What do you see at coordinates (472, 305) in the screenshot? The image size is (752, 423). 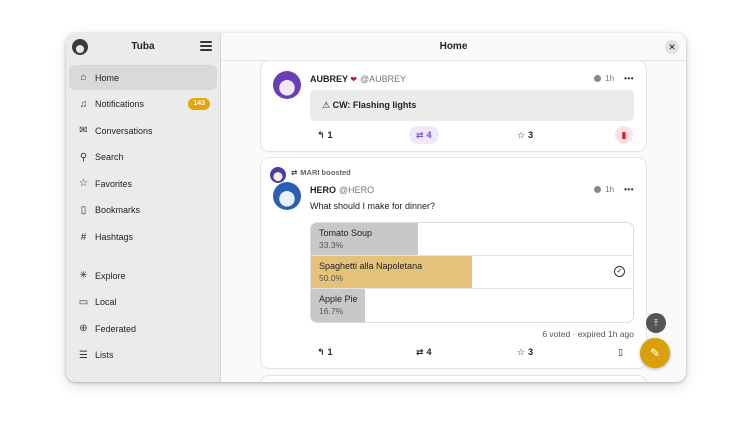 I see `poll-option: Apple Pie 16.7%` at bounding box center [472, 305].